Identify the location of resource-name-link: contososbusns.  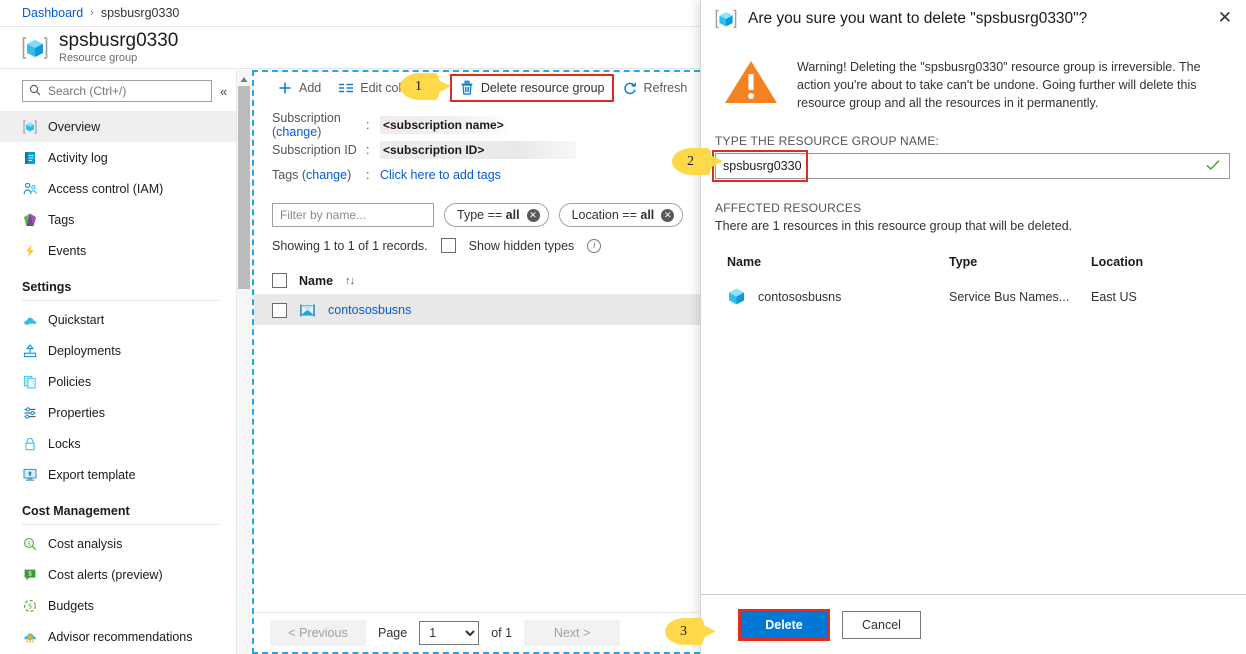
(369, 310).